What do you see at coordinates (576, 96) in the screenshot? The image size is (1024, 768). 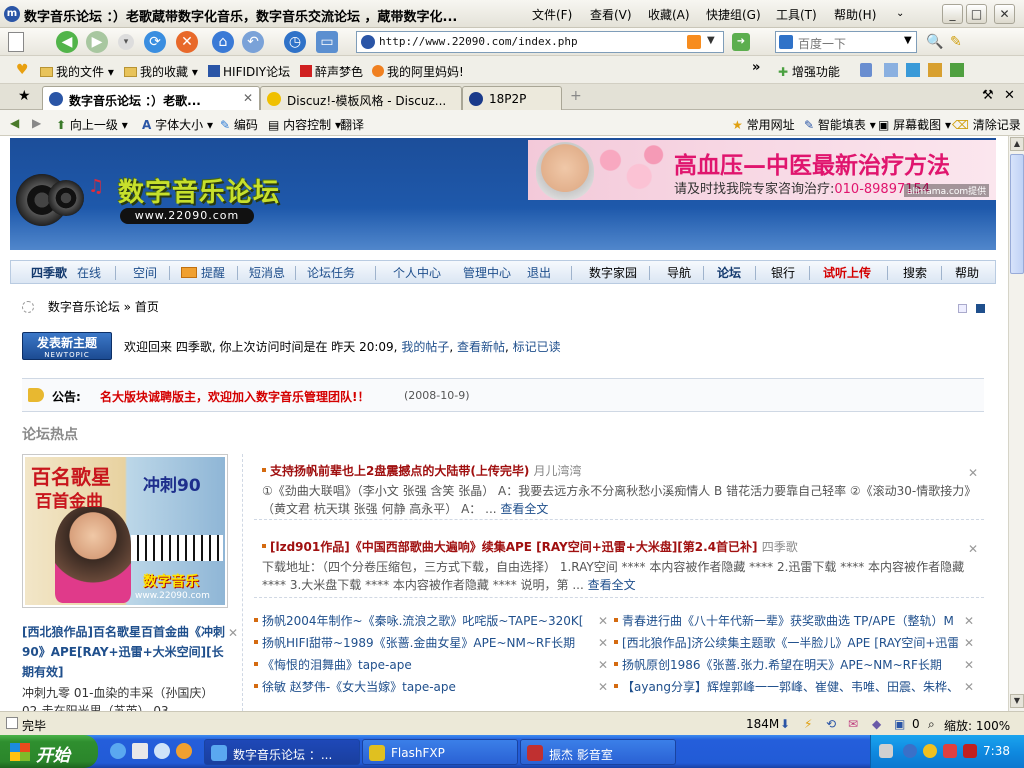 I see `new-tab-icon: +` at bounding box center [576, 96].